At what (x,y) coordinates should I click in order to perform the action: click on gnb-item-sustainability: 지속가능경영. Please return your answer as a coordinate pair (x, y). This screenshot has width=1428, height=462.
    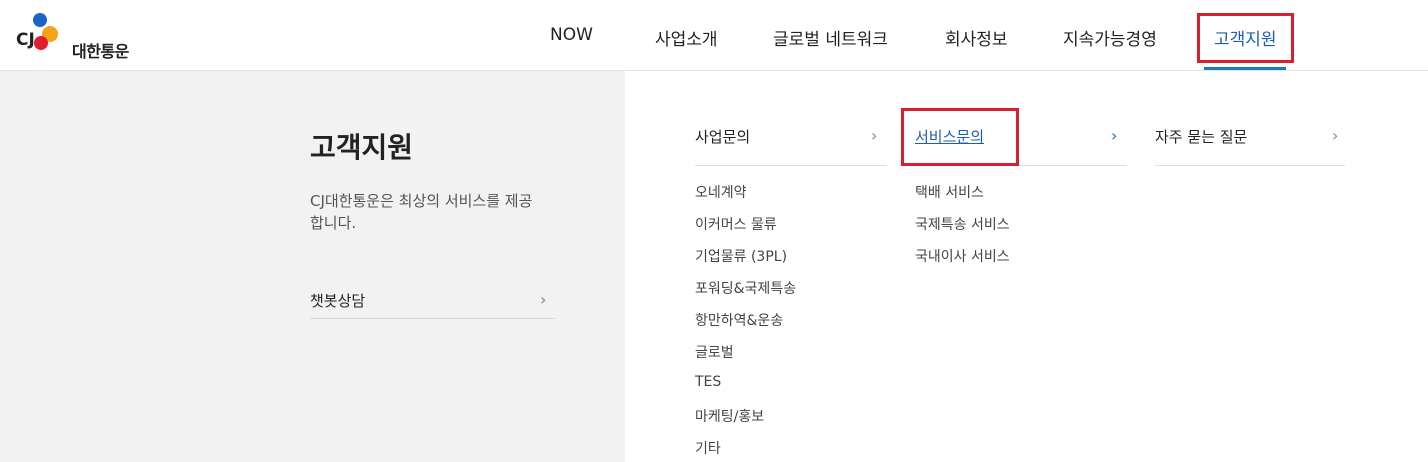
    Looking at the image, I should click on (1110, 37).